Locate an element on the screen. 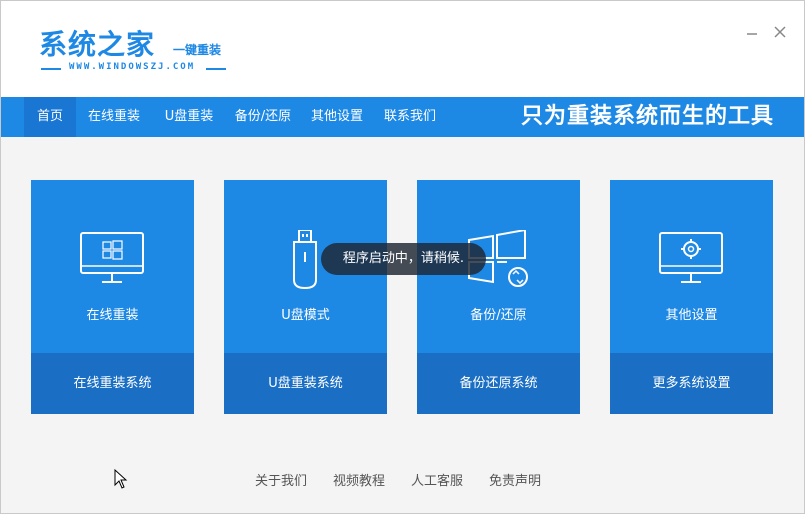 This screenshot has height=514, width=805. close-icon is located at coordinates (780, 32).